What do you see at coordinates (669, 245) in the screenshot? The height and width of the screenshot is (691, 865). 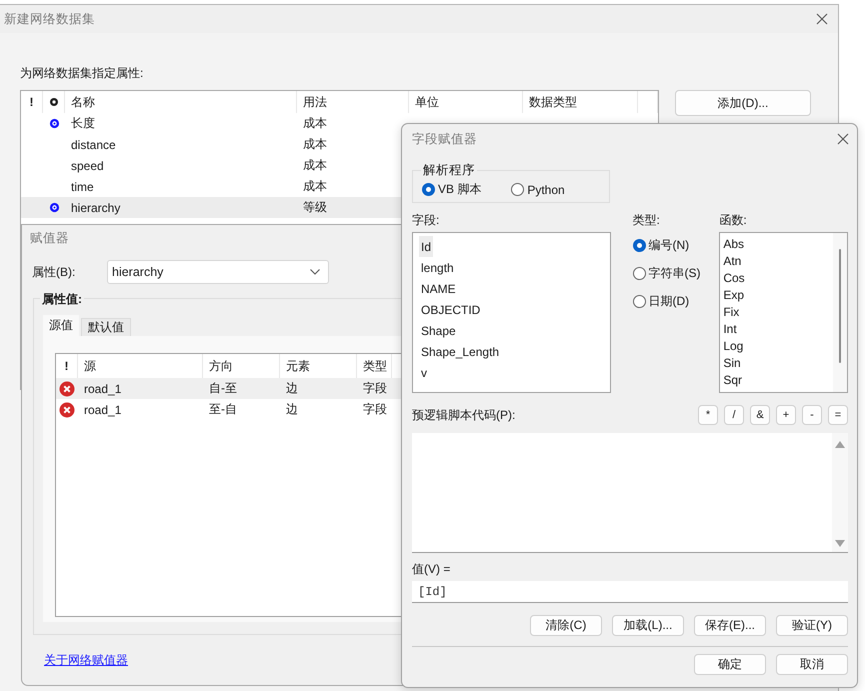 I see `radio-label: 编号(N)` at bounding box center [669, 245].